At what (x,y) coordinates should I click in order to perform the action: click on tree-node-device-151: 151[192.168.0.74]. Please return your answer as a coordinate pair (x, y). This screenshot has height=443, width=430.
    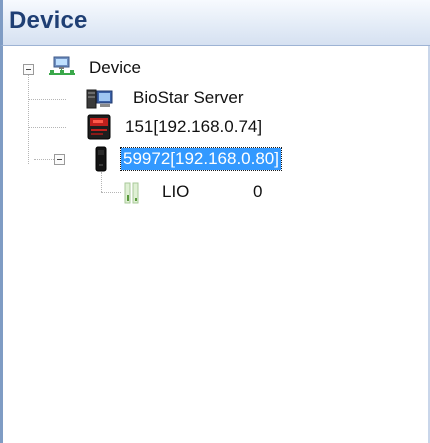
    Looking at the image, I should click on (214, 127).